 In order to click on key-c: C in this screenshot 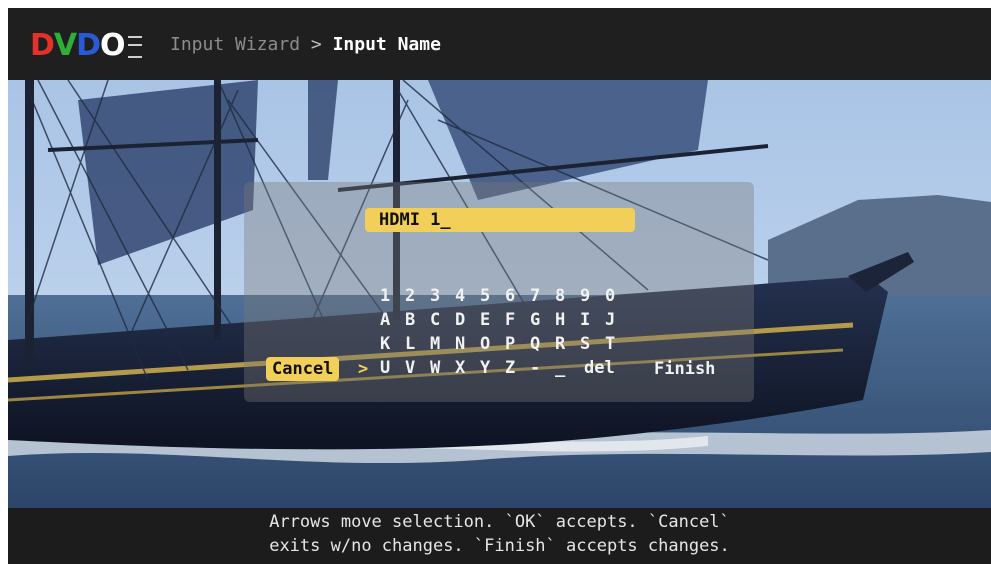, I will do `click(442, 320)`.